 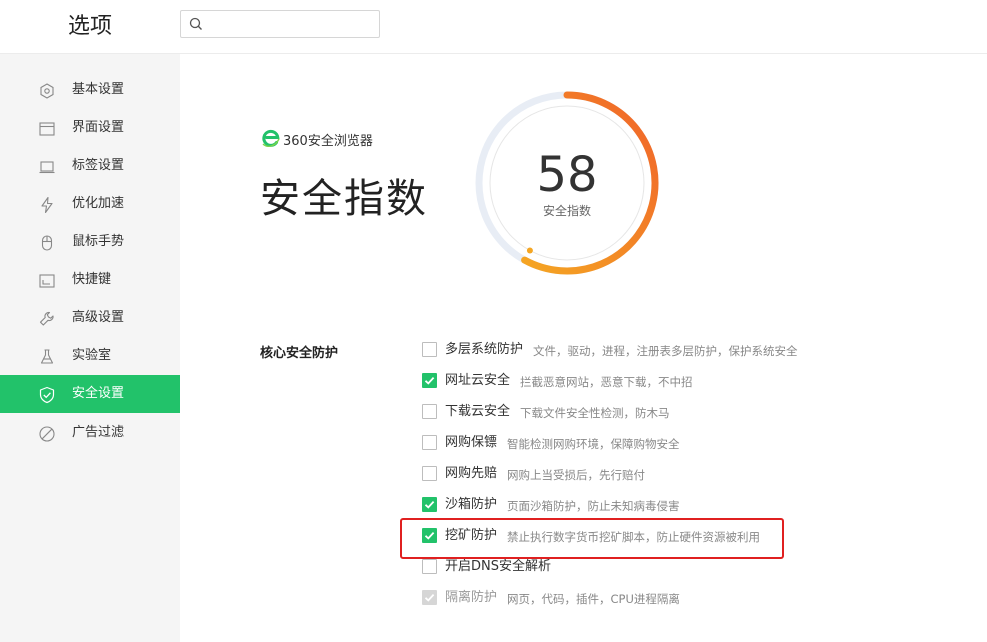 What do you see at coordinates (566, 211) in the screenshot?
I see `security-score-label: 安全指数` at bounding box center [566, 211].